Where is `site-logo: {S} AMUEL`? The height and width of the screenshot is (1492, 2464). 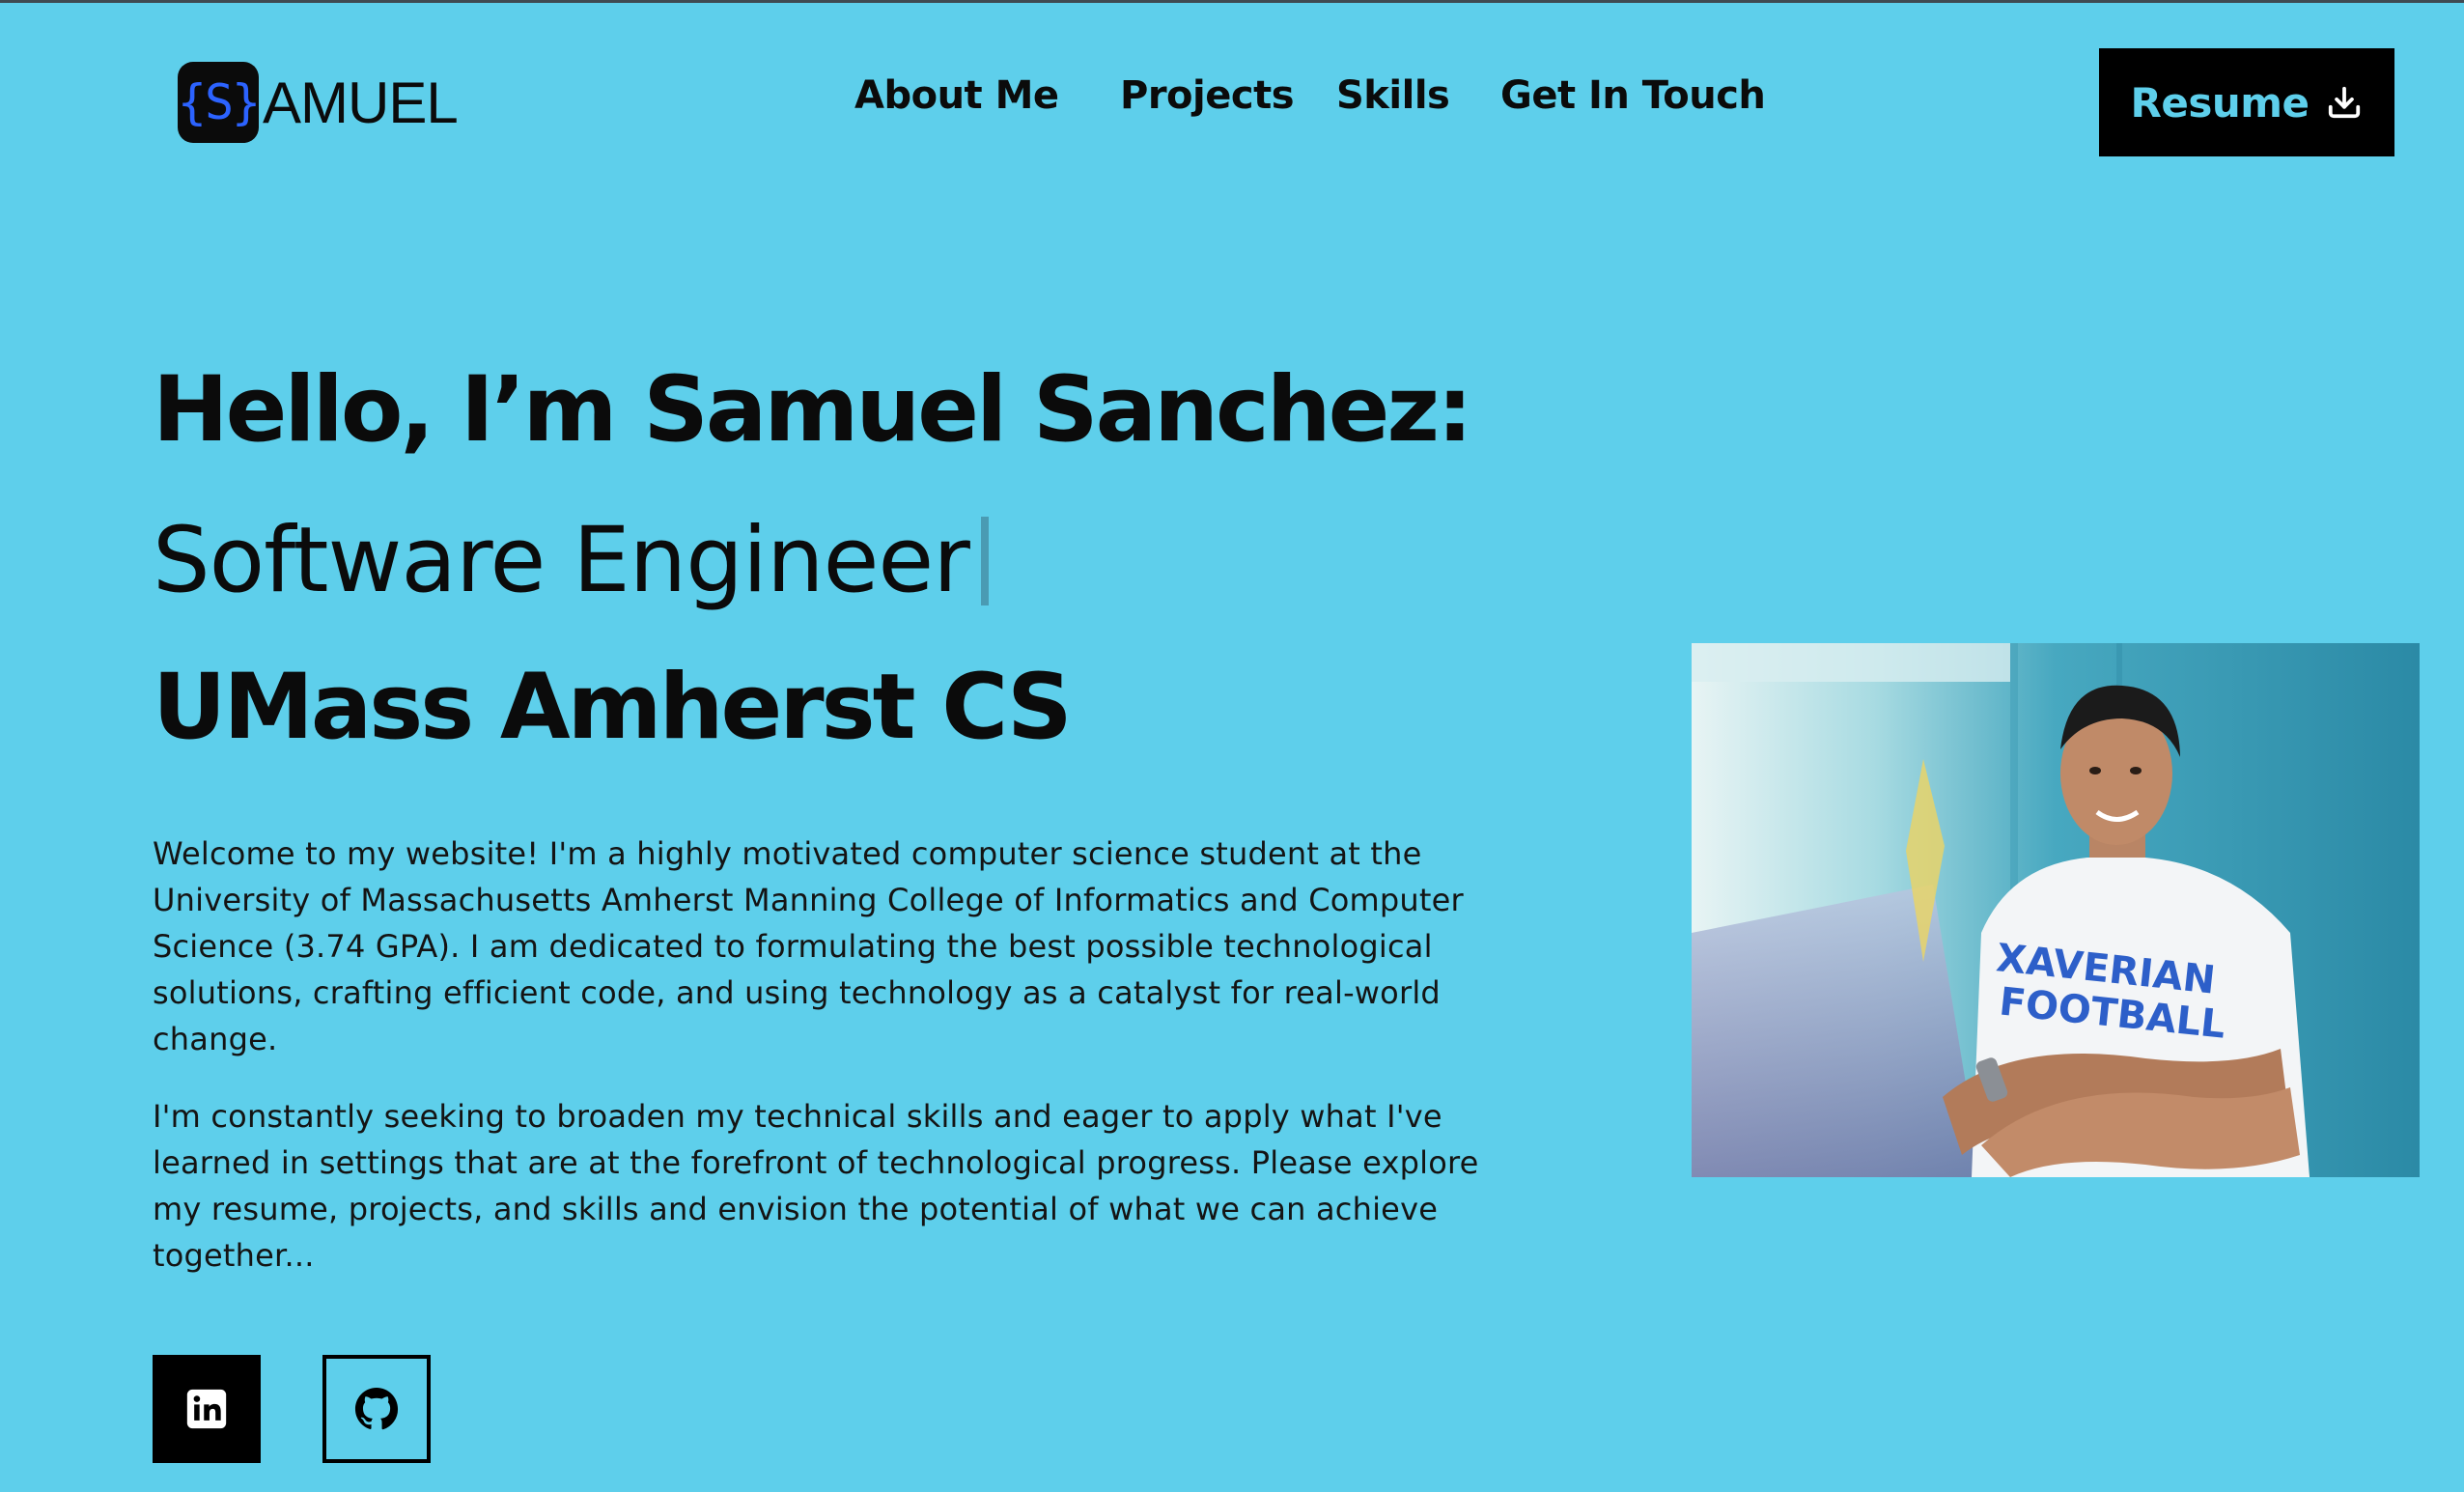 site-logo: {S} AMUEL is located at coordinates (319, 103).